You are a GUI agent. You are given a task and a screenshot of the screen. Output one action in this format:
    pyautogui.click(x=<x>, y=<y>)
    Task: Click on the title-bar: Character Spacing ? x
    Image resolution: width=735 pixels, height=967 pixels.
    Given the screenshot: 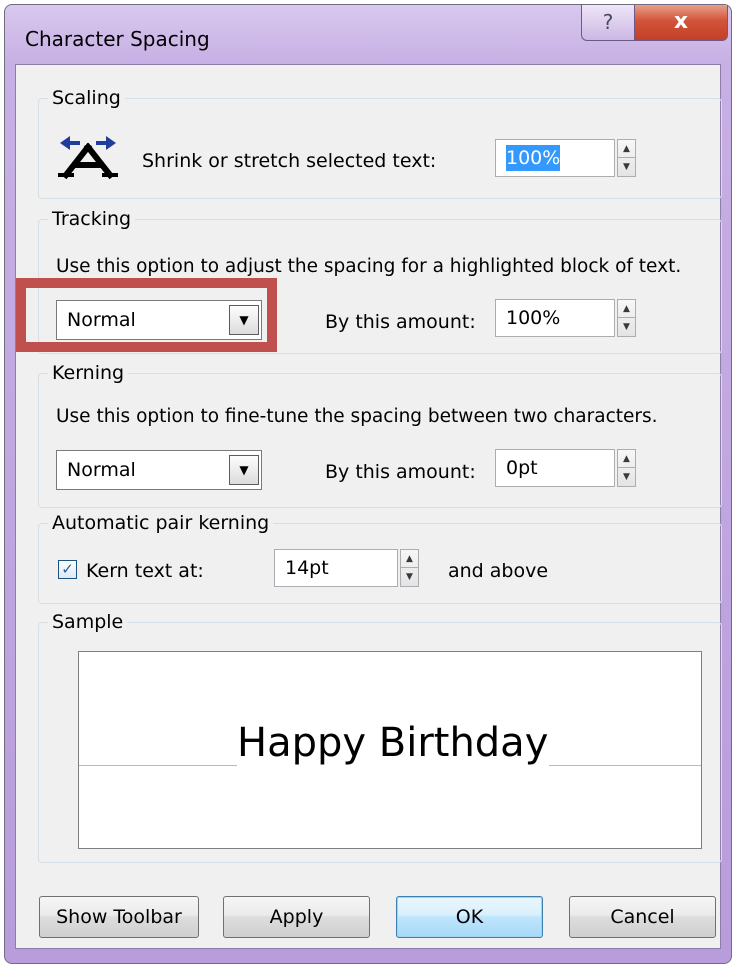 What is the action you would take?
    pyautogui.click(x=368, y=37)
    